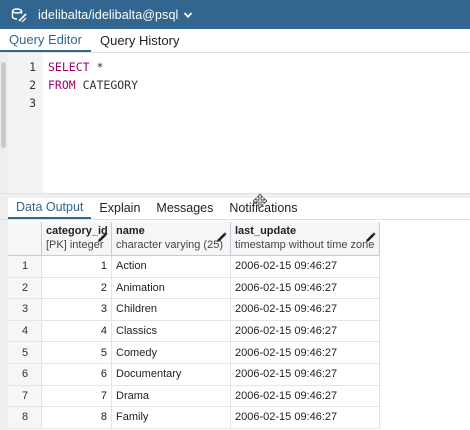 The height and width of the screenshot is (430, 470). I want to click on sql-keyword: FROM, so click(62, 85).